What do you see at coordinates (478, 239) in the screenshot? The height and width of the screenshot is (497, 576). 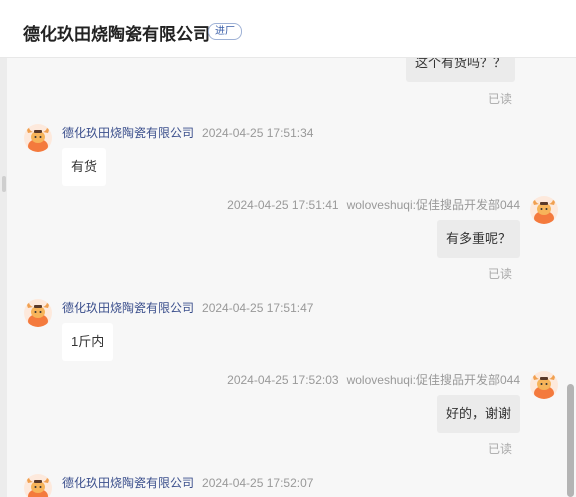 I see `message-bubble-outgoing: 有多重呢？` at bounding box center [478, 239].